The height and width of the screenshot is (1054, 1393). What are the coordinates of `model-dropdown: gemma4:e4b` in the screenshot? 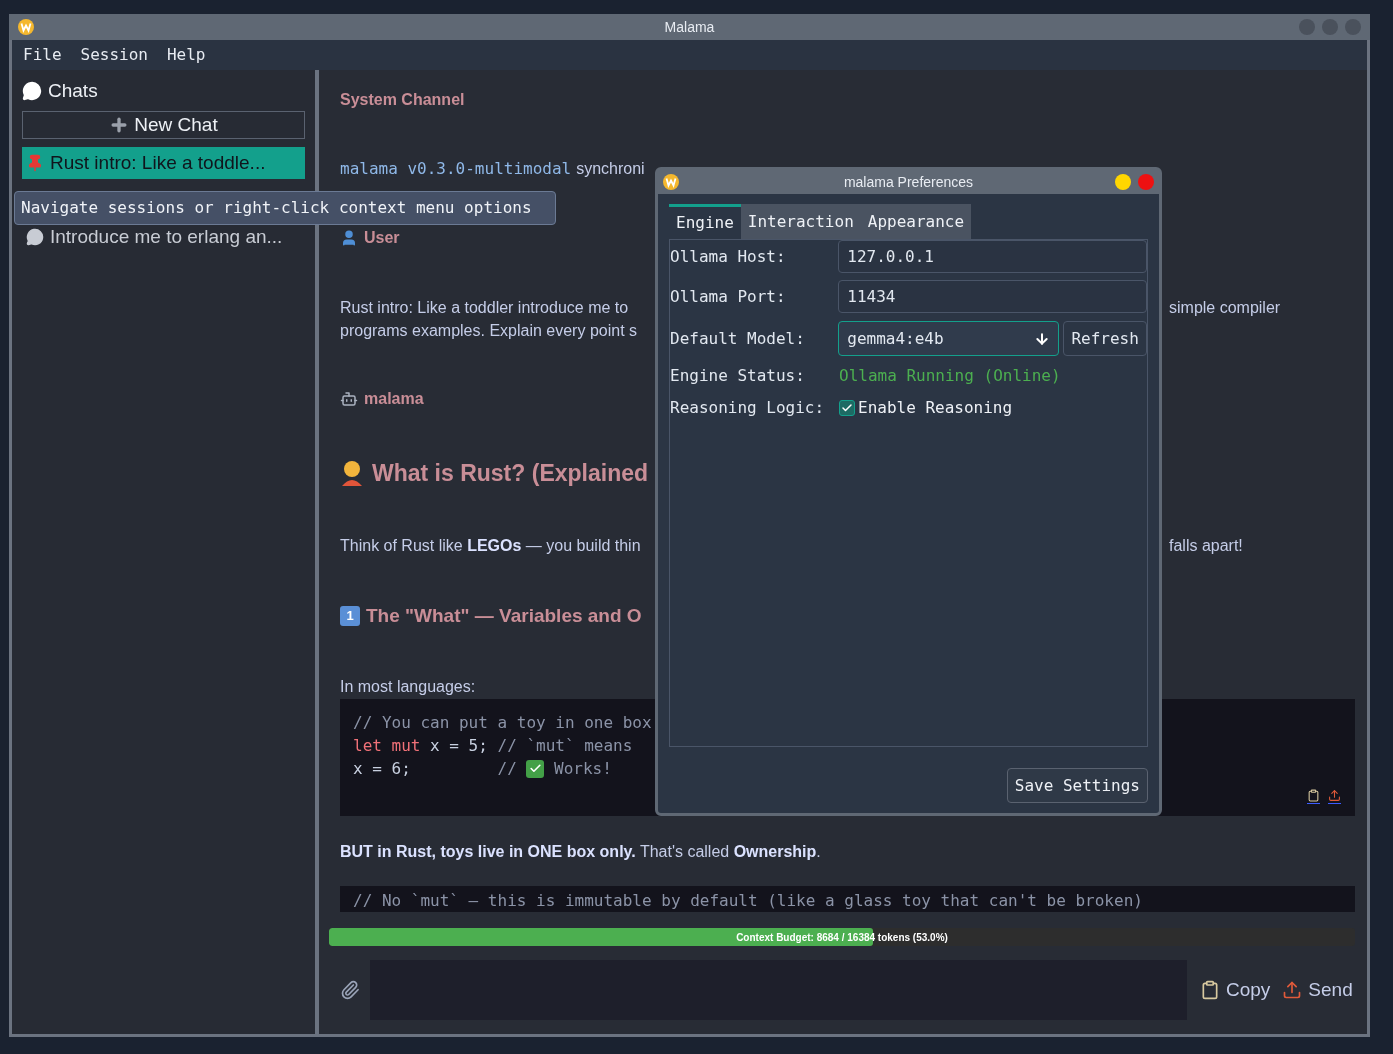 It's located at (949, 338).